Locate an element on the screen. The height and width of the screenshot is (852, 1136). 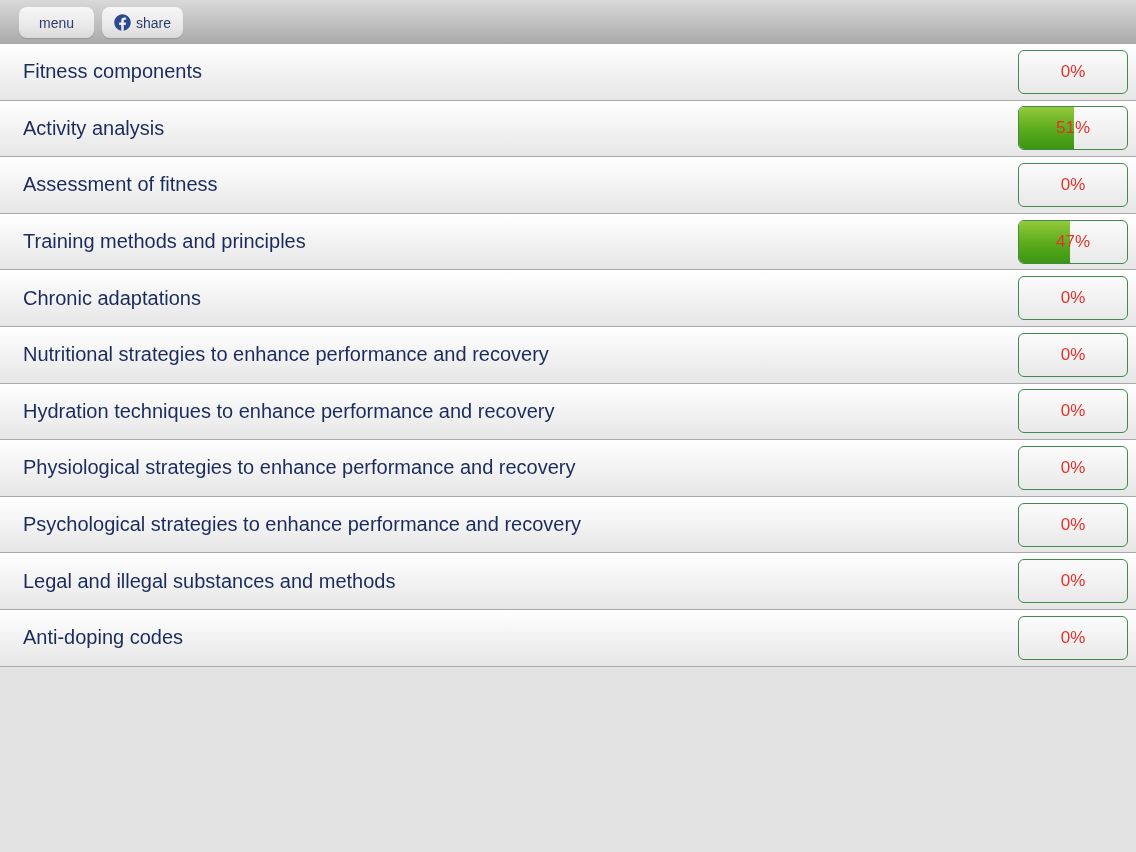
share-button: share is located at coordinates (143, 22).